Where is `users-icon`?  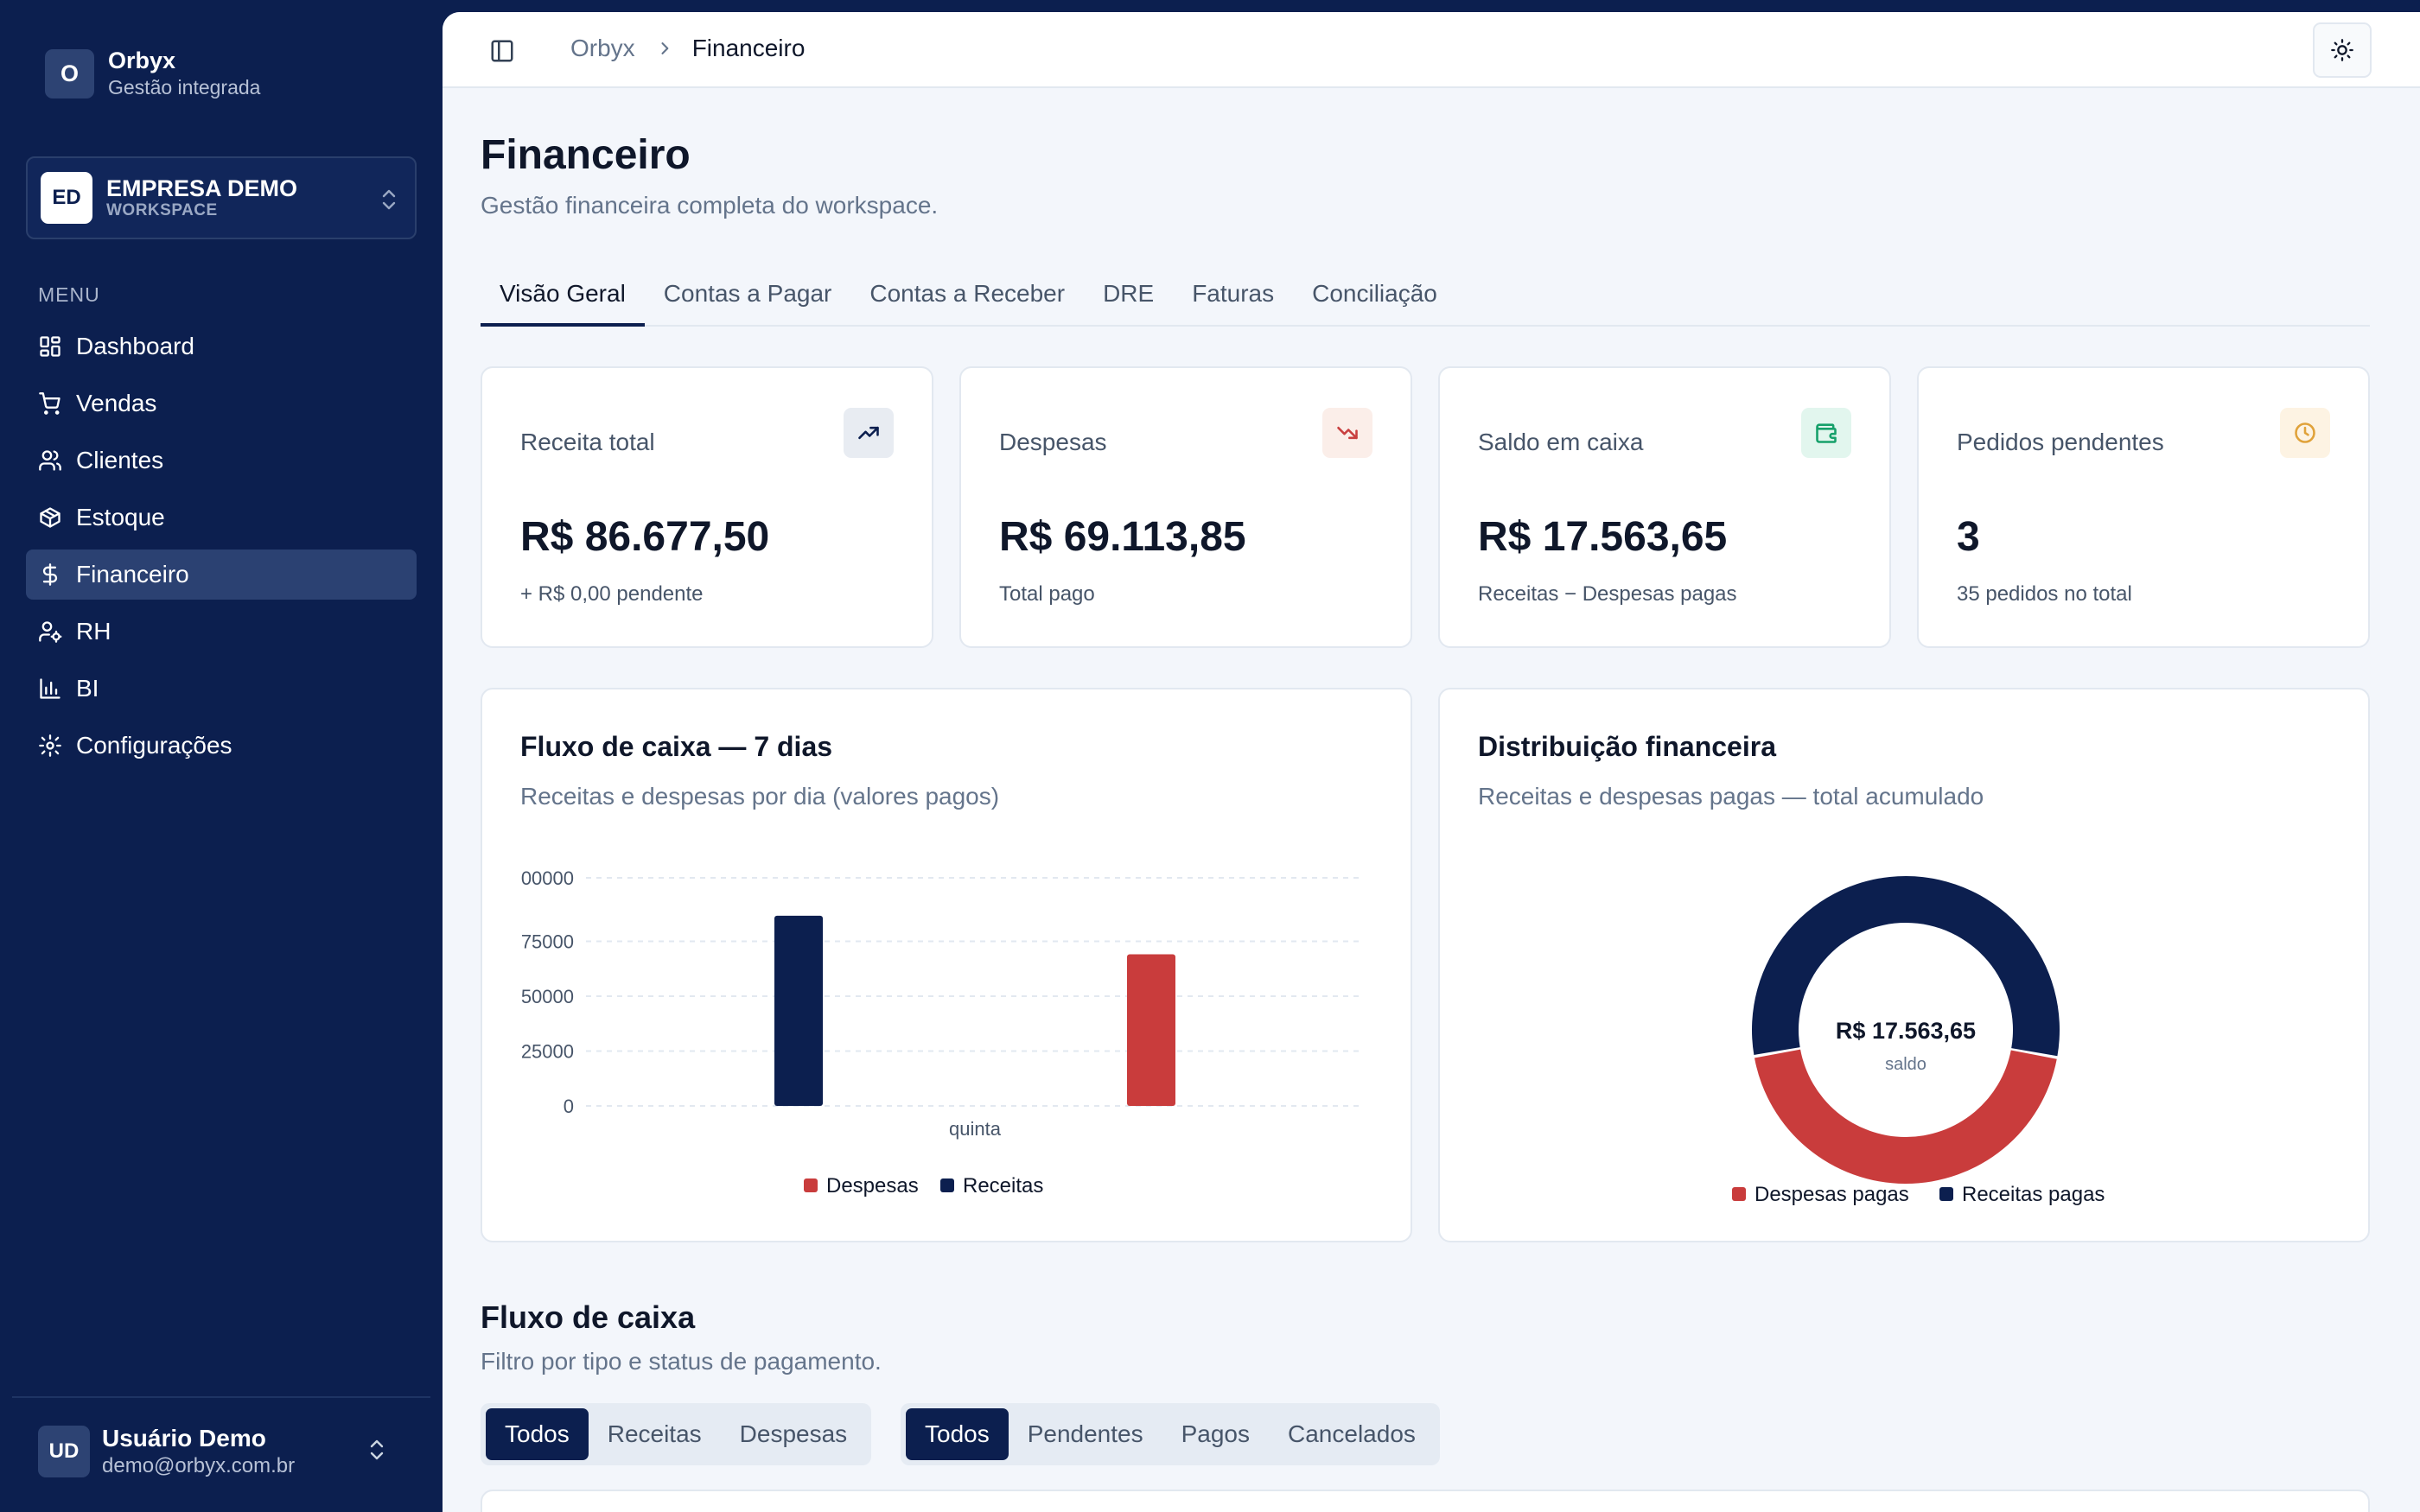
users-icon is located at coordinates (50, 460).